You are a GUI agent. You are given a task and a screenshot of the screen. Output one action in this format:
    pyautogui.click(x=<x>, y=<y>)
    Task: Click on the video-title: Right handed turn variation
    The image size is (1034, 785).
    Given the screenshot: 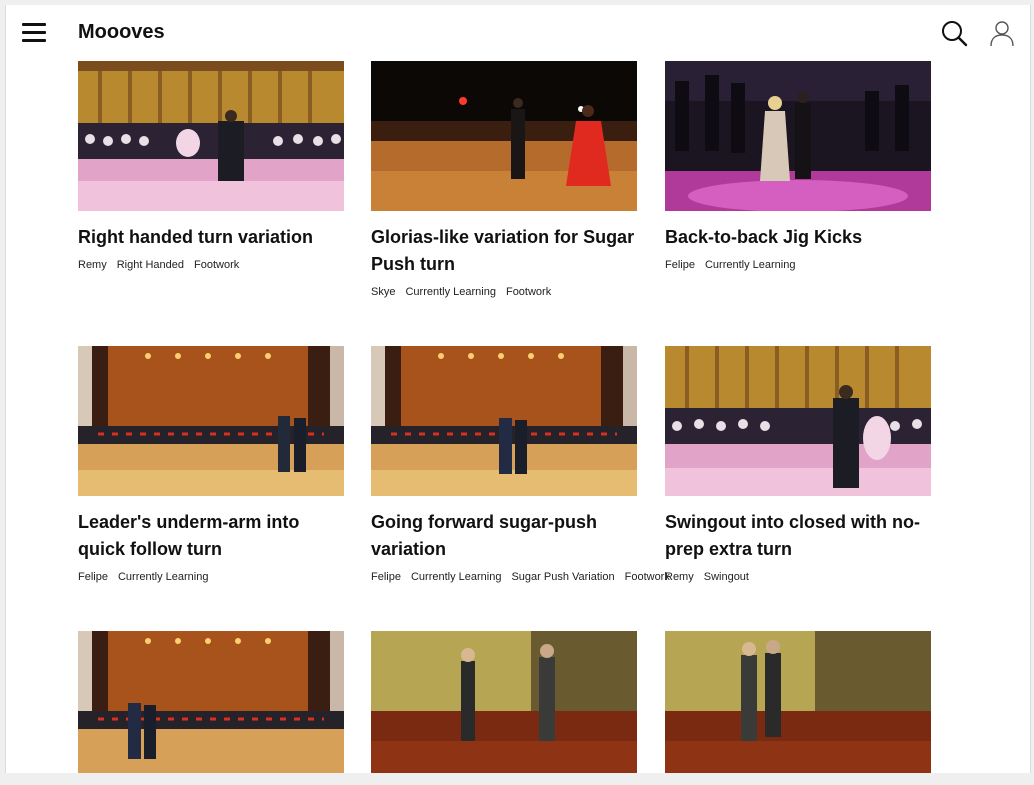 What is the action you would take?
    pyautogui.click(x=211, y=237)
    